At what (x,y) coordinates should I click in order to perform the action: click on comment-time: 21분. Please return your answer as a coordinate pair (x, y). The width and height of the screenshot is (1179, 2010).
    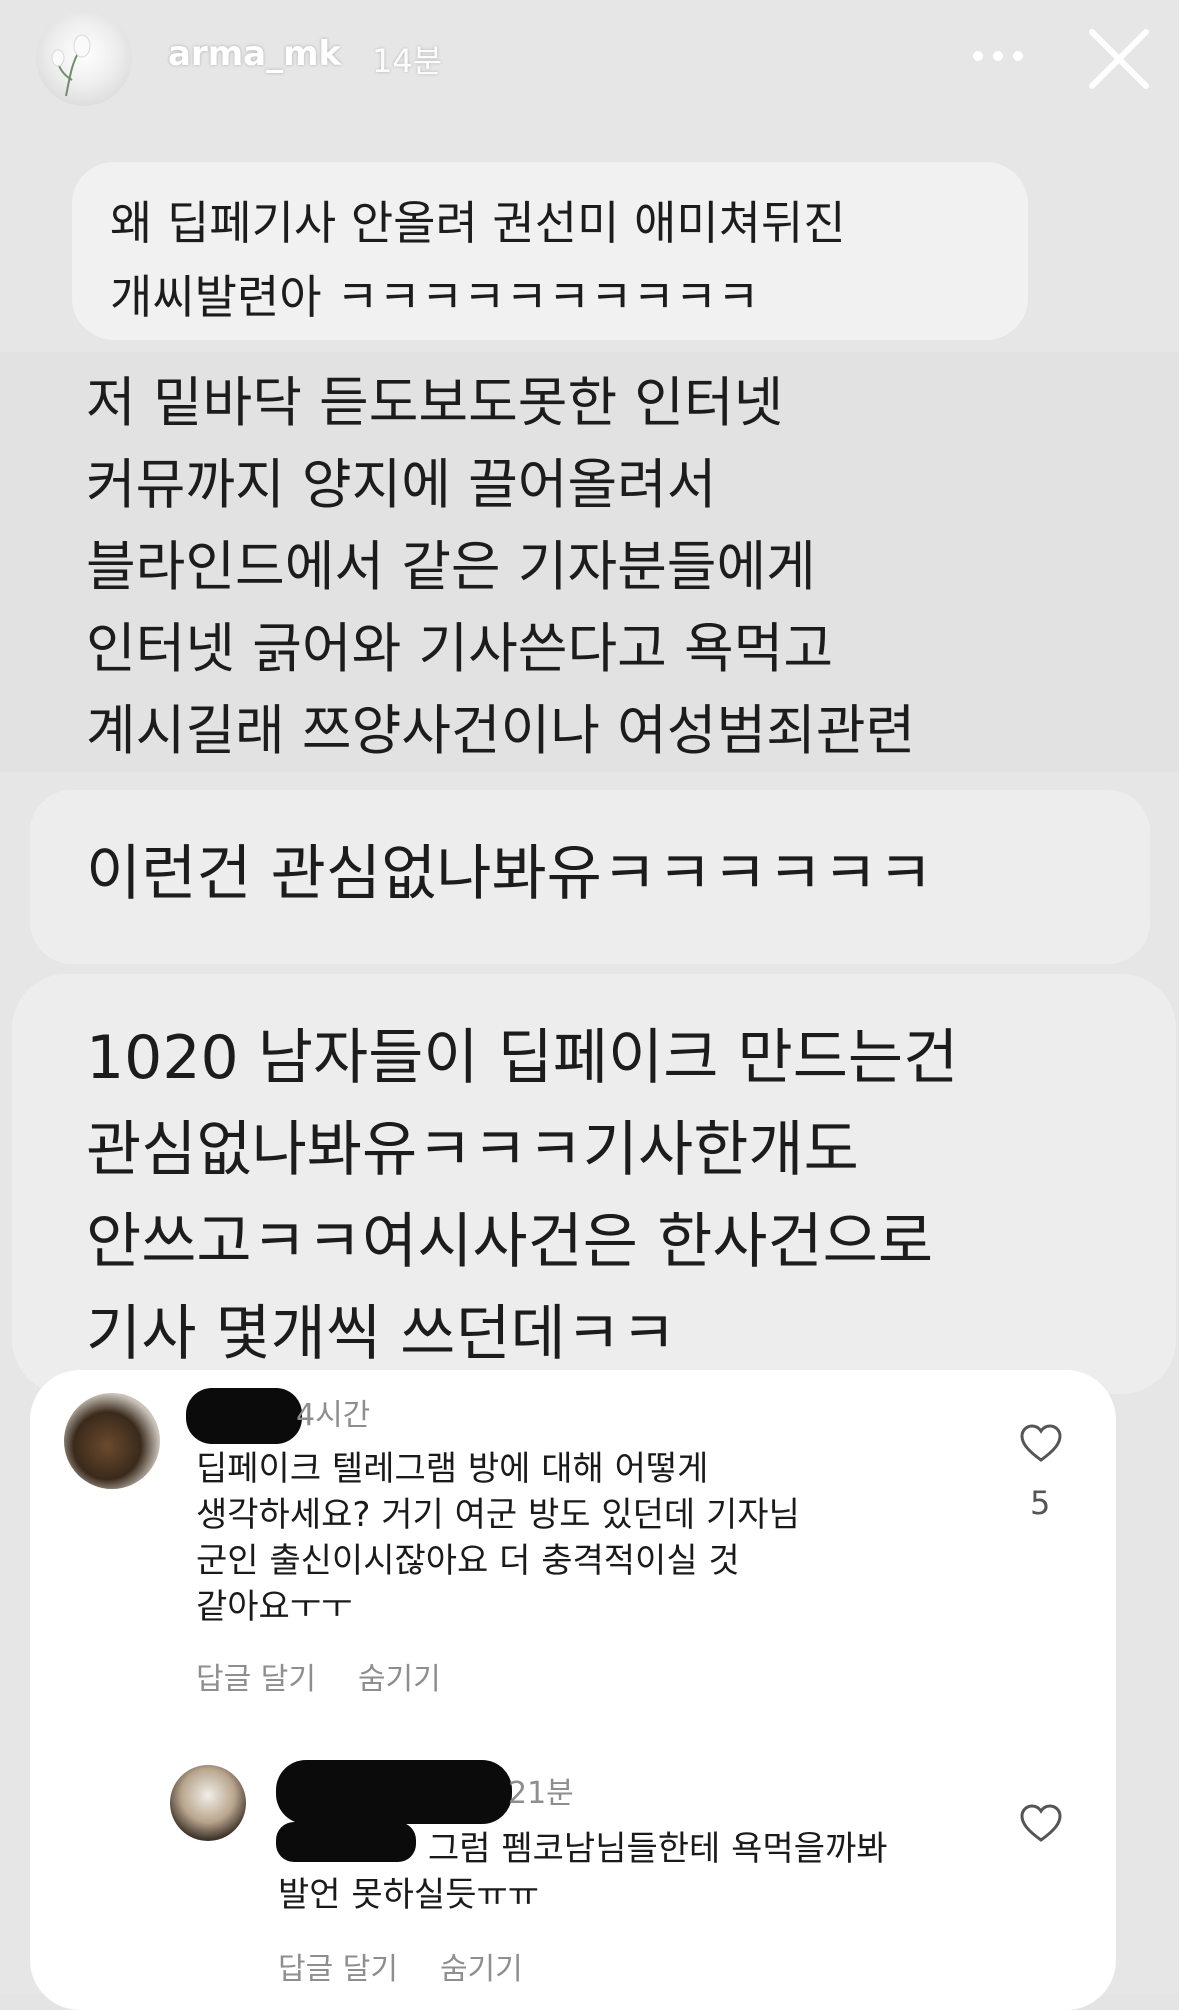
    Looking at the image, I should click on (541, 1793).